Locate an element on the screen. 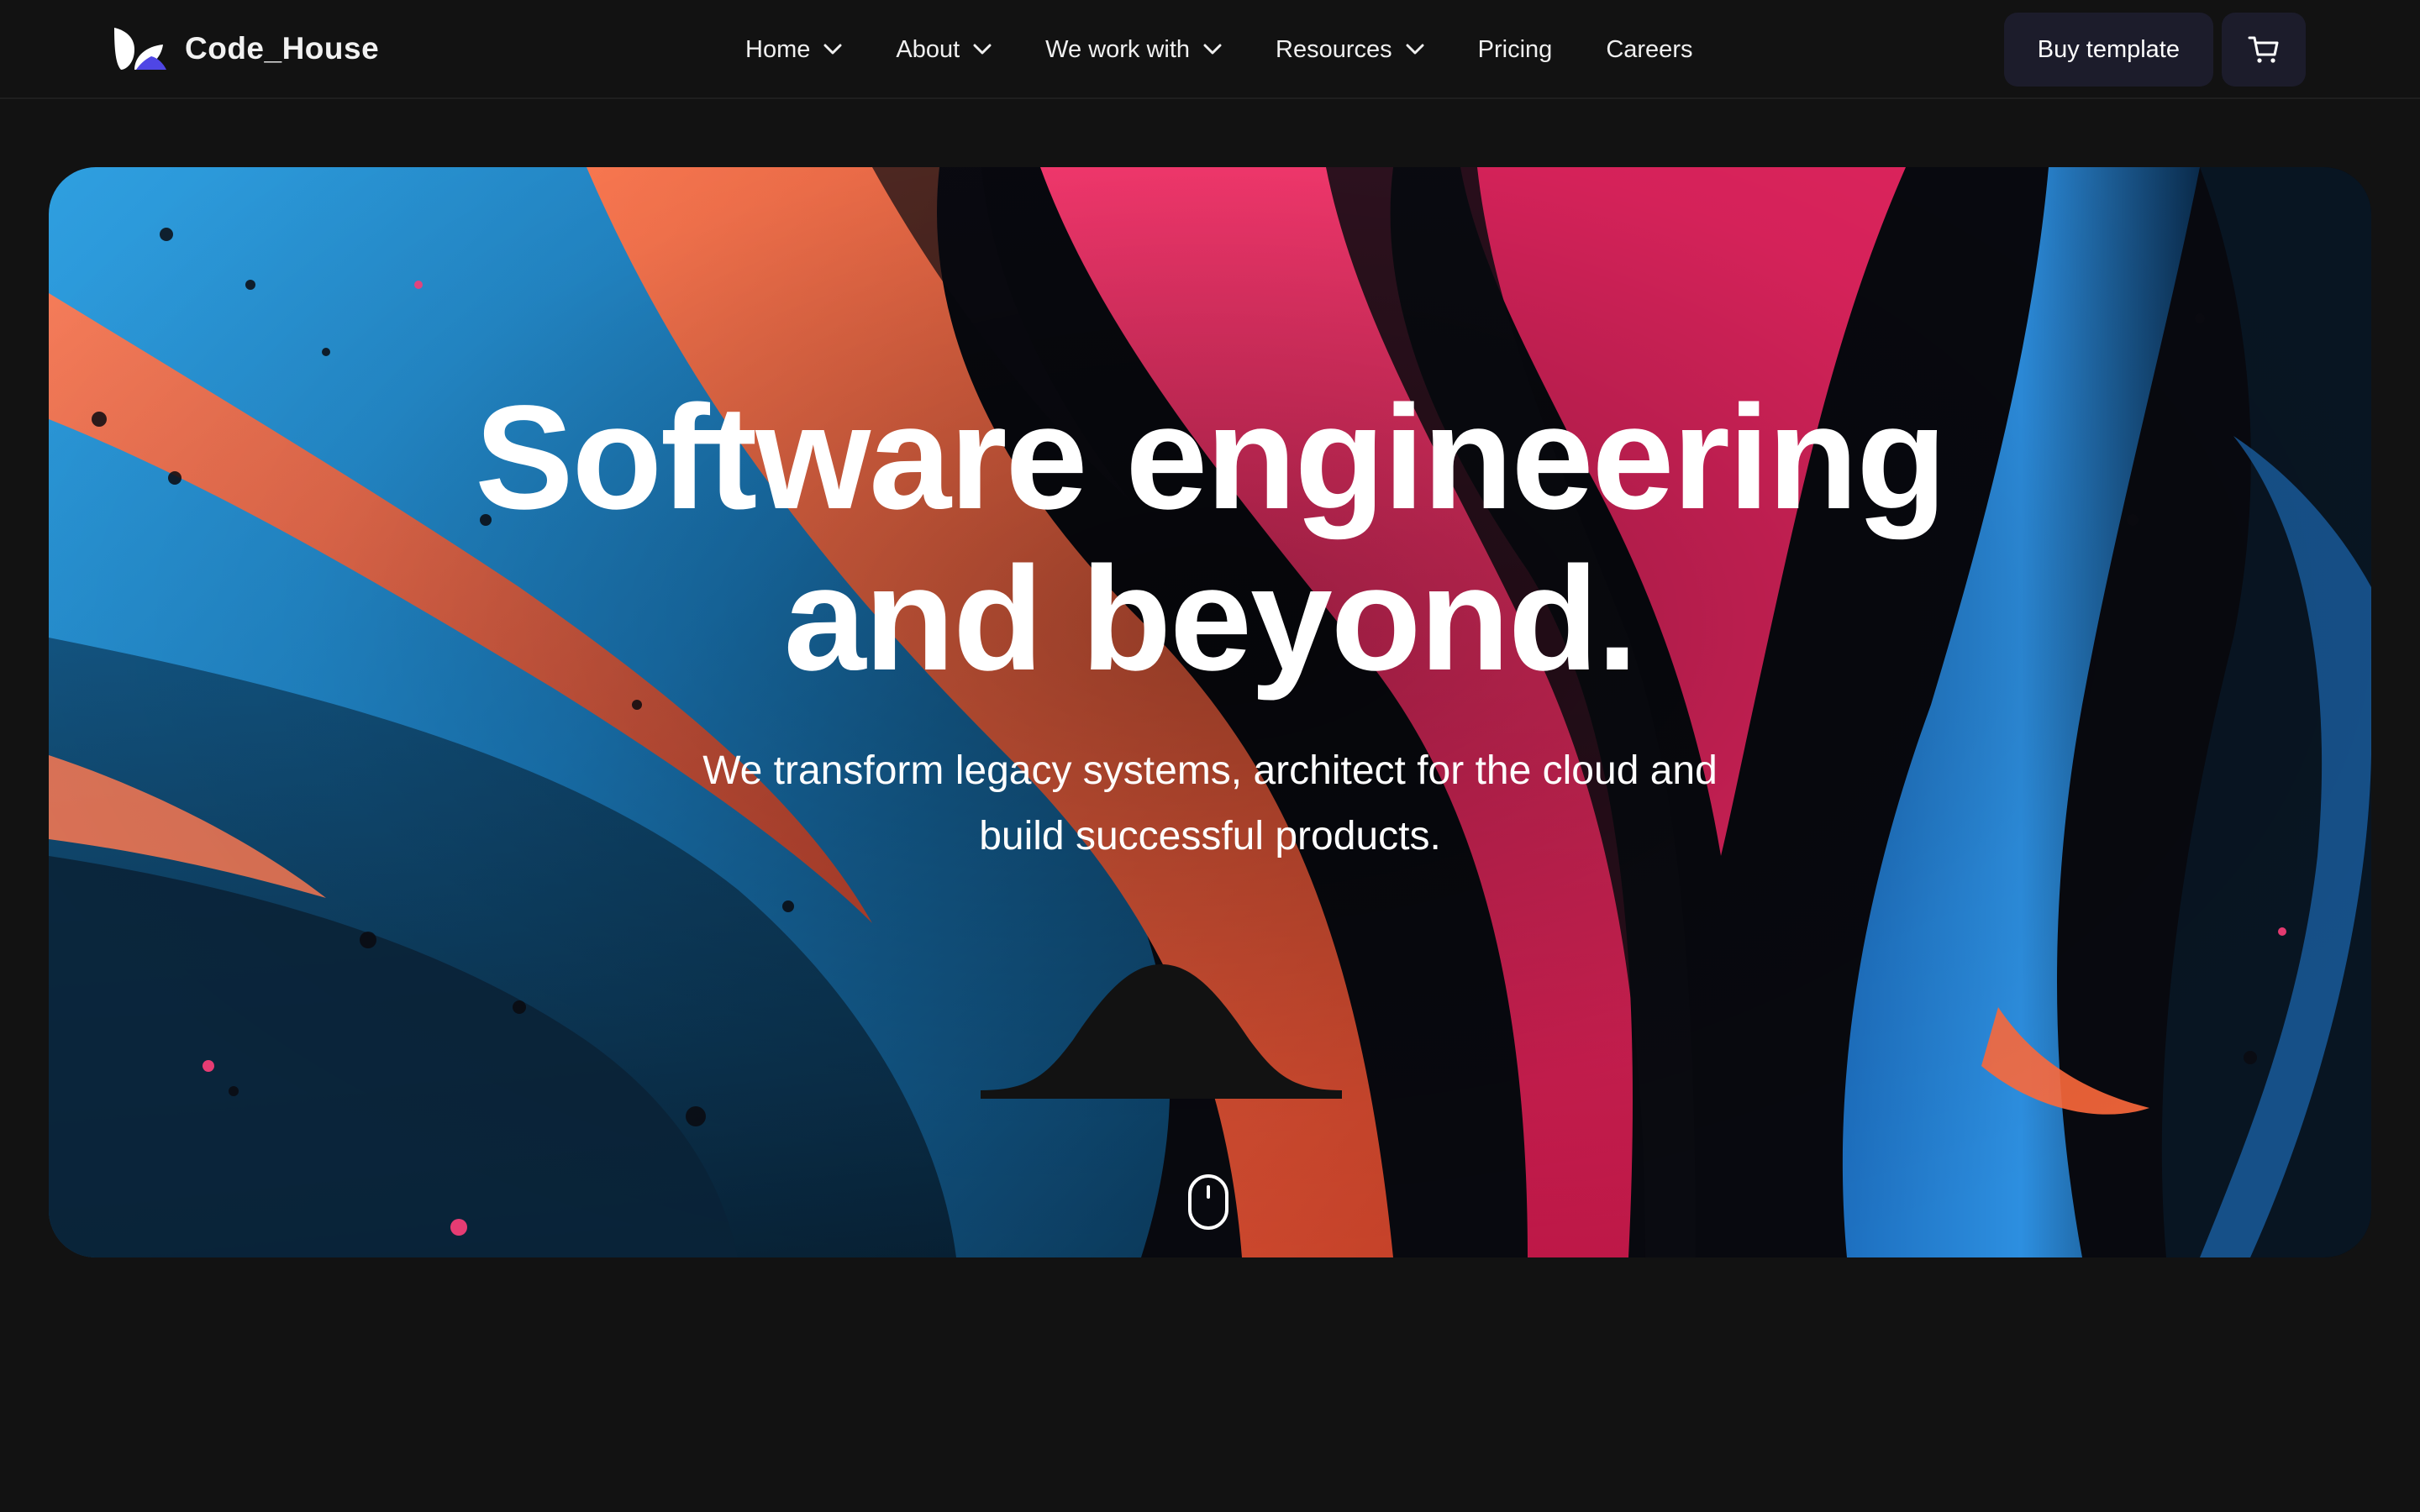 The image size is (2420, 1512). nav-item-label: Pricing is located at coordinates (1515, 49).